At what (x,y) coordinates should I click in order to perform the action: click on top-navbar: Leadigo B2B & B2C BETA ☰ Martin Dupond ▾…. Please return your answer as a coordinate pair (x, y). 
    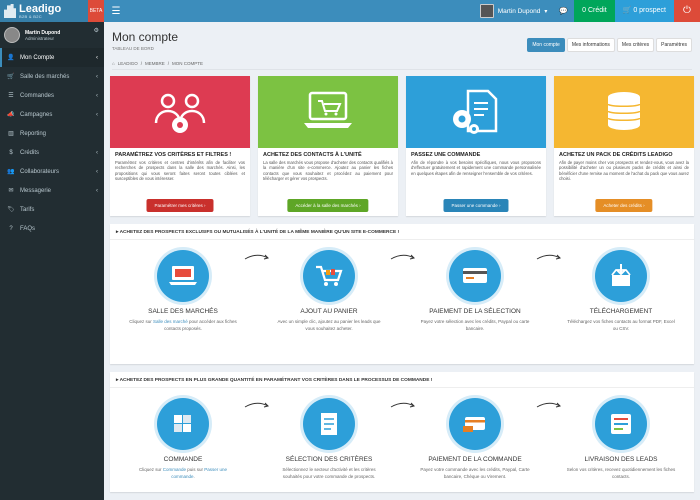
    Looking at the image, I should click on (350, 11).